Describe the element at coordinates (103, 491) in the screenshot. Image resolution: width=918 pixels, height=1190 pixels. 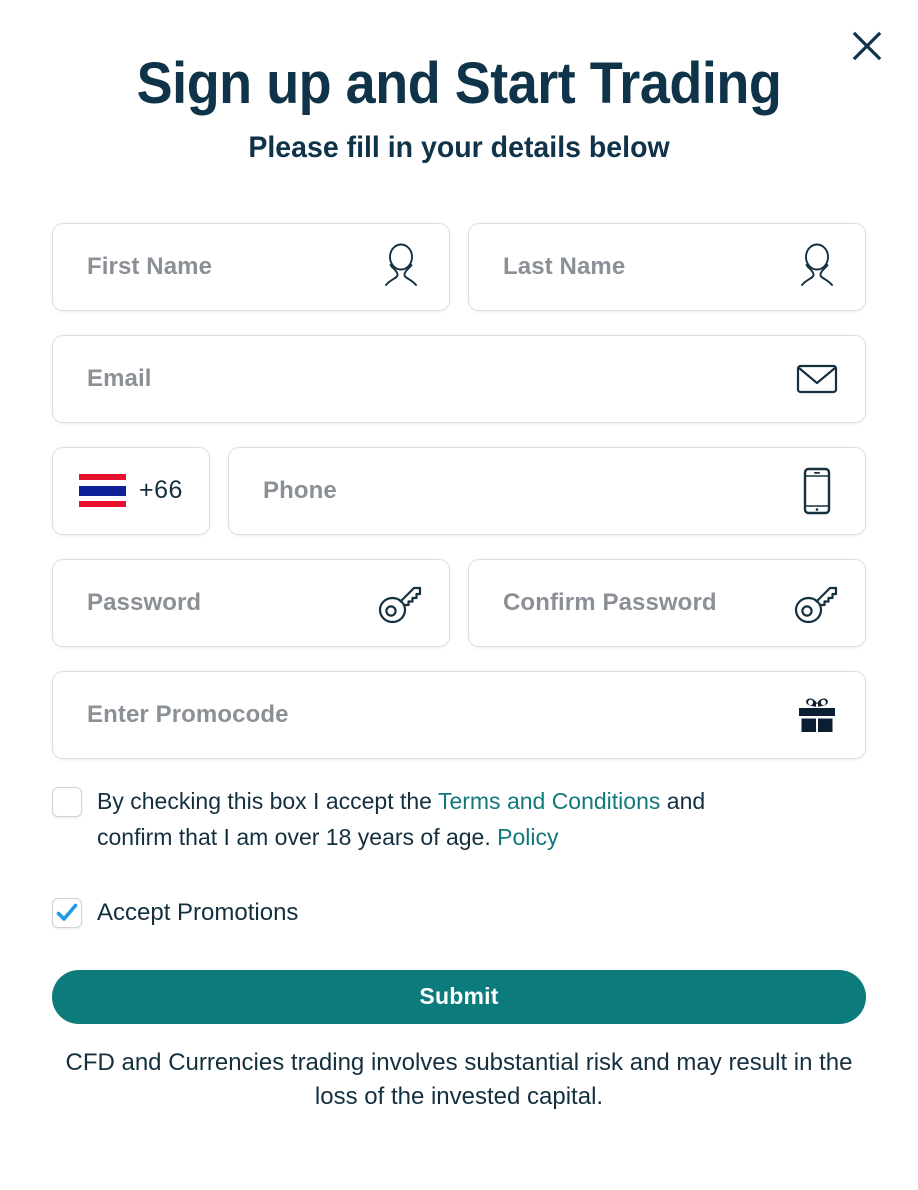
I see `thailand-flag-icon` at that location.